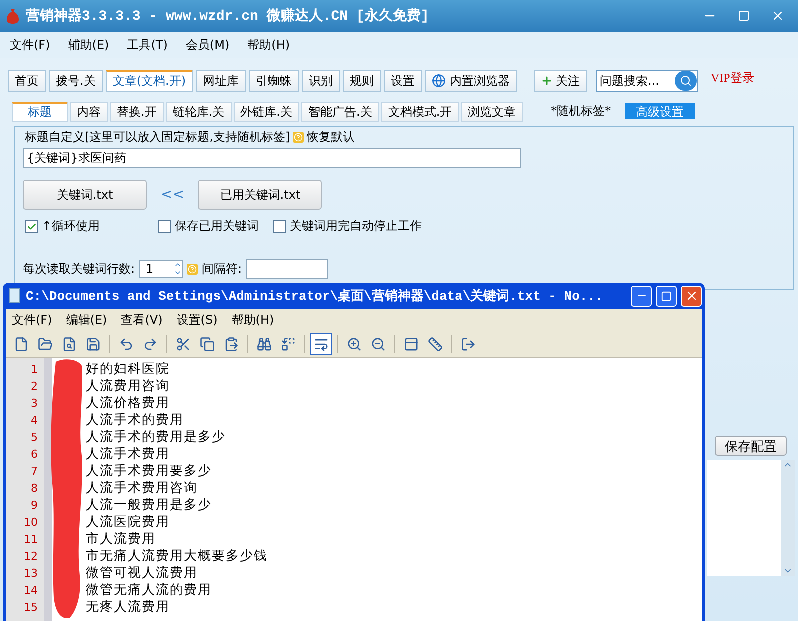  Describe the element at coordinates (751, 446) in the screenshot. I see `save-config-button: 保存配置` at that location.